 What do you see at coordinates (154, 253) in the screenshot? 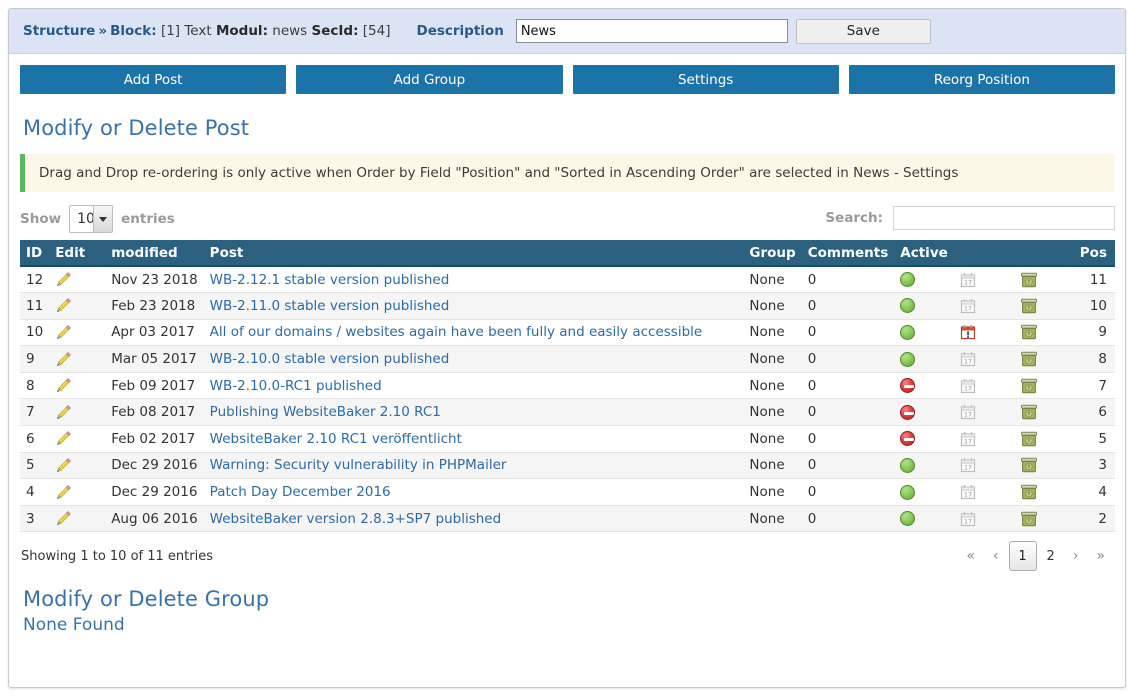
I see `col-header-modified: modified` at bounding box center [154, 253].